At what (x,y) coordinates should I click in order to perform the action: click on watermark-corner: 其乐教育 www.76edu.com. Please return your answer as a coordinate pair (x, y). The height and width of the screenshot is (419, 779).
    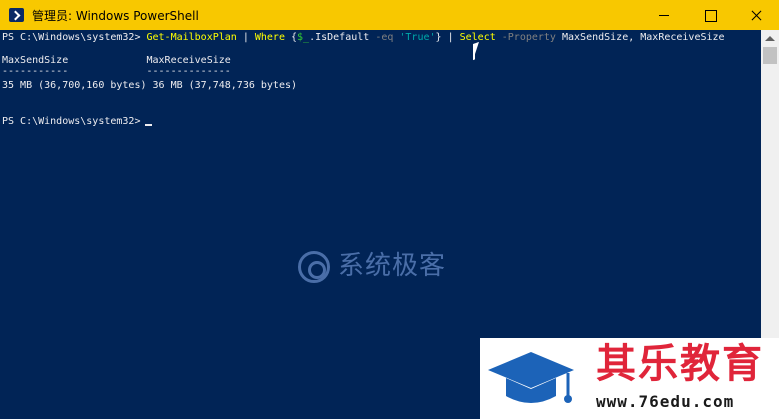
    Looking at the image, I should click on (629, 378).